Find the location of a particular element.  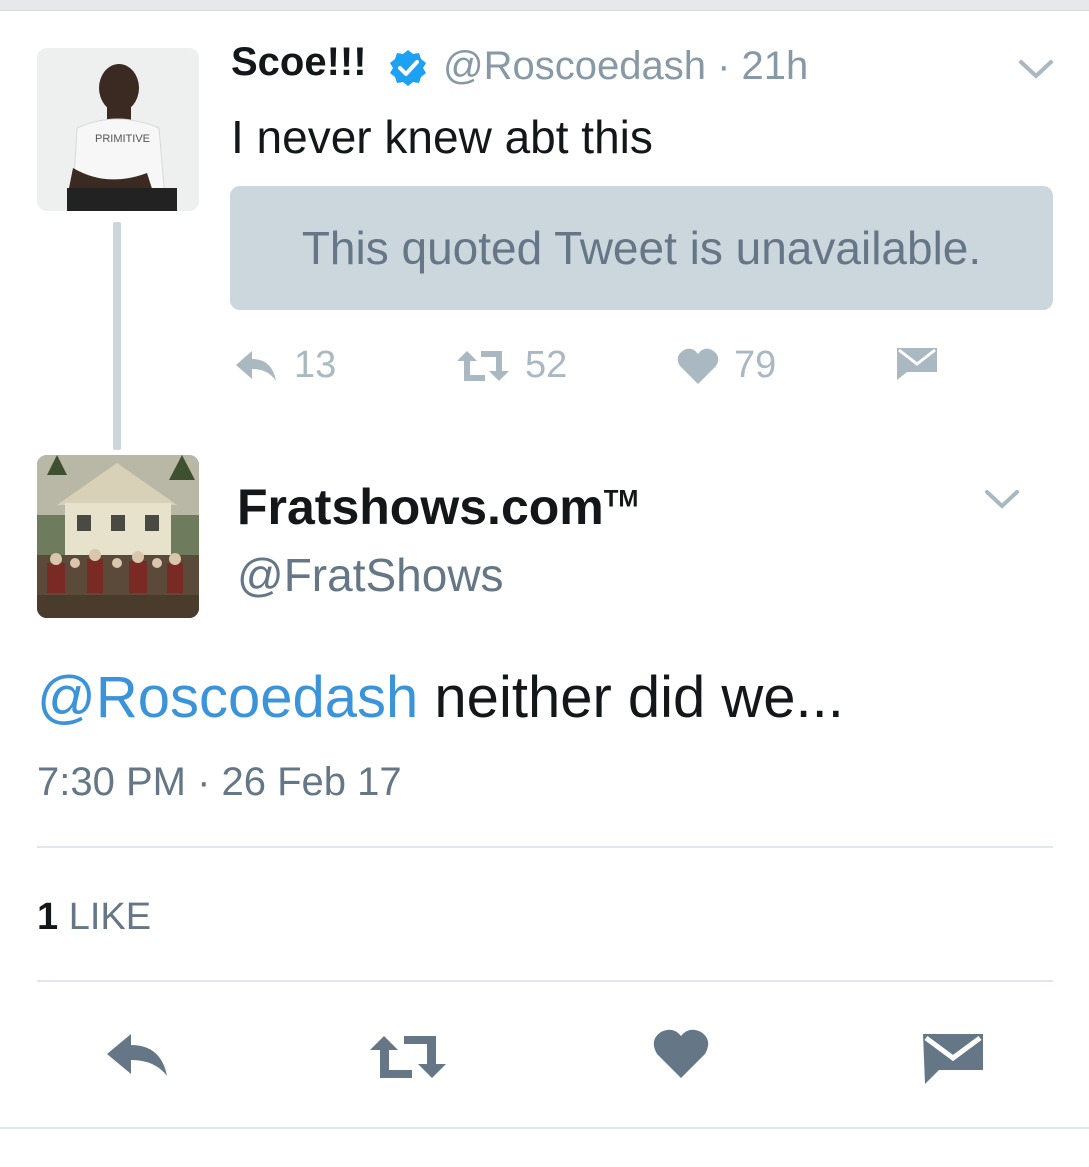

verified-badge-icon is located at coordinates (408, 70).